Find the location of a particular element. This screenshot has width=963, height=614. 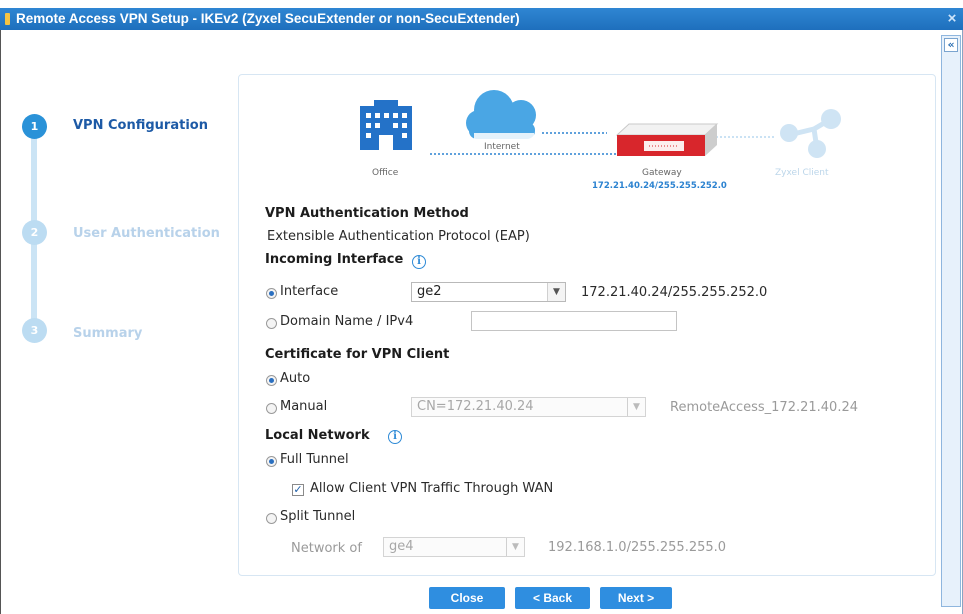

interface-radio is located at coordinates (271, 293).